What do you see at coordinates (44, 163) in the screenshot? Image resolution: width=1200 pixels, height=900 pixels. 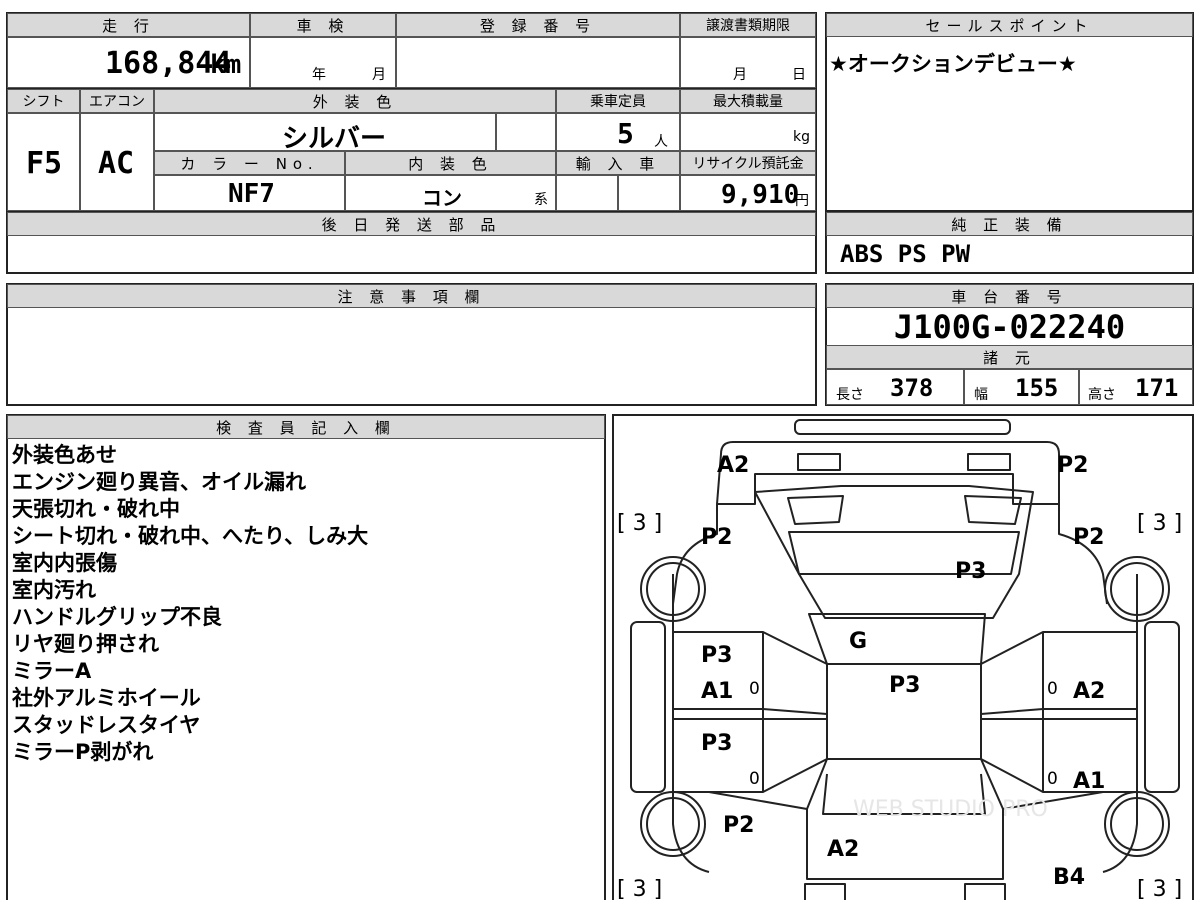 I see `shift-value: F5` at bounding box center [44, 163].